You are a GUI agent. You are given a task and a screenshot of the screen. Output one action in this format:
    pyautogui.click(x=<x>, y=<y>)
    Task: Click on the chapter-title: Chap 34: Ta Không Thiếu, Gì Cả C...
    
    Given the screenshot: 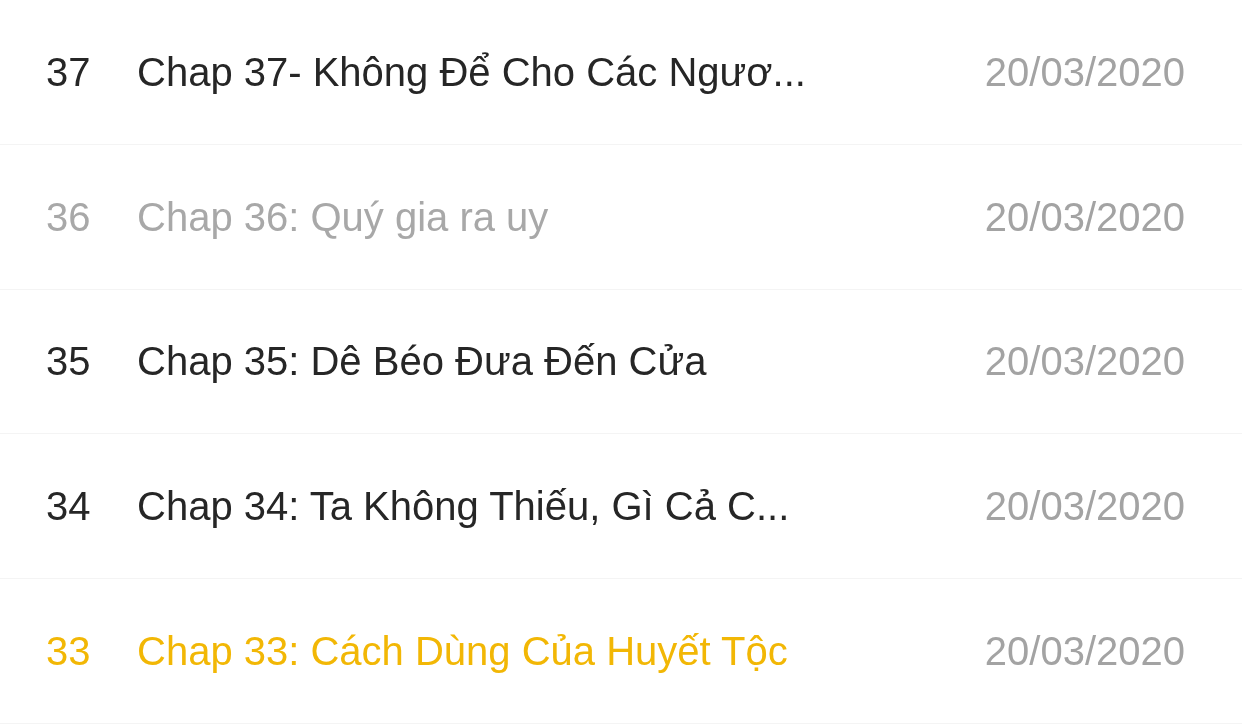 What is the action you would take?
    pyautogui.click(x=463, y=507)
    